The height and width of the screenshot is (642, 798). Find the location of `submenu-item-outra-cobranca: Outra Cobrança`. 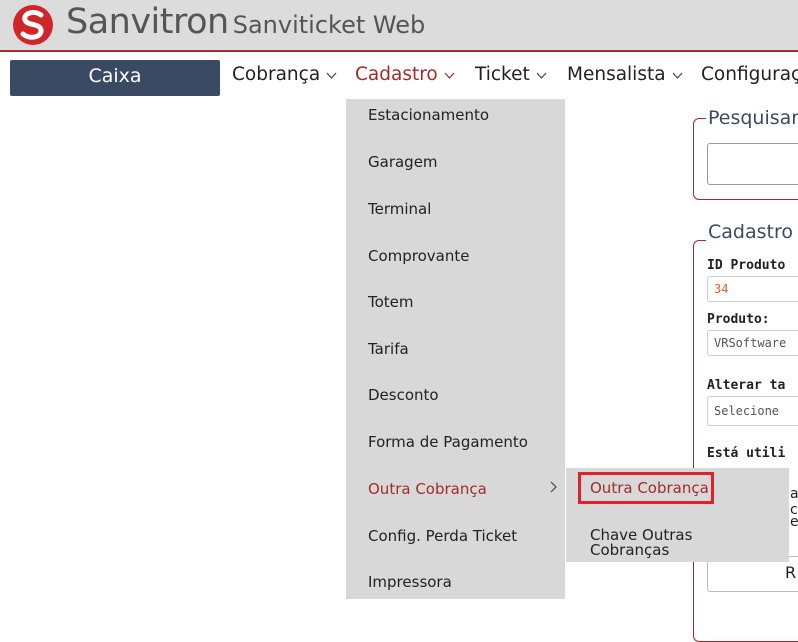

submenu-item-outra-cobranca: Outra Cobrança is located at coordinates (646, 488).